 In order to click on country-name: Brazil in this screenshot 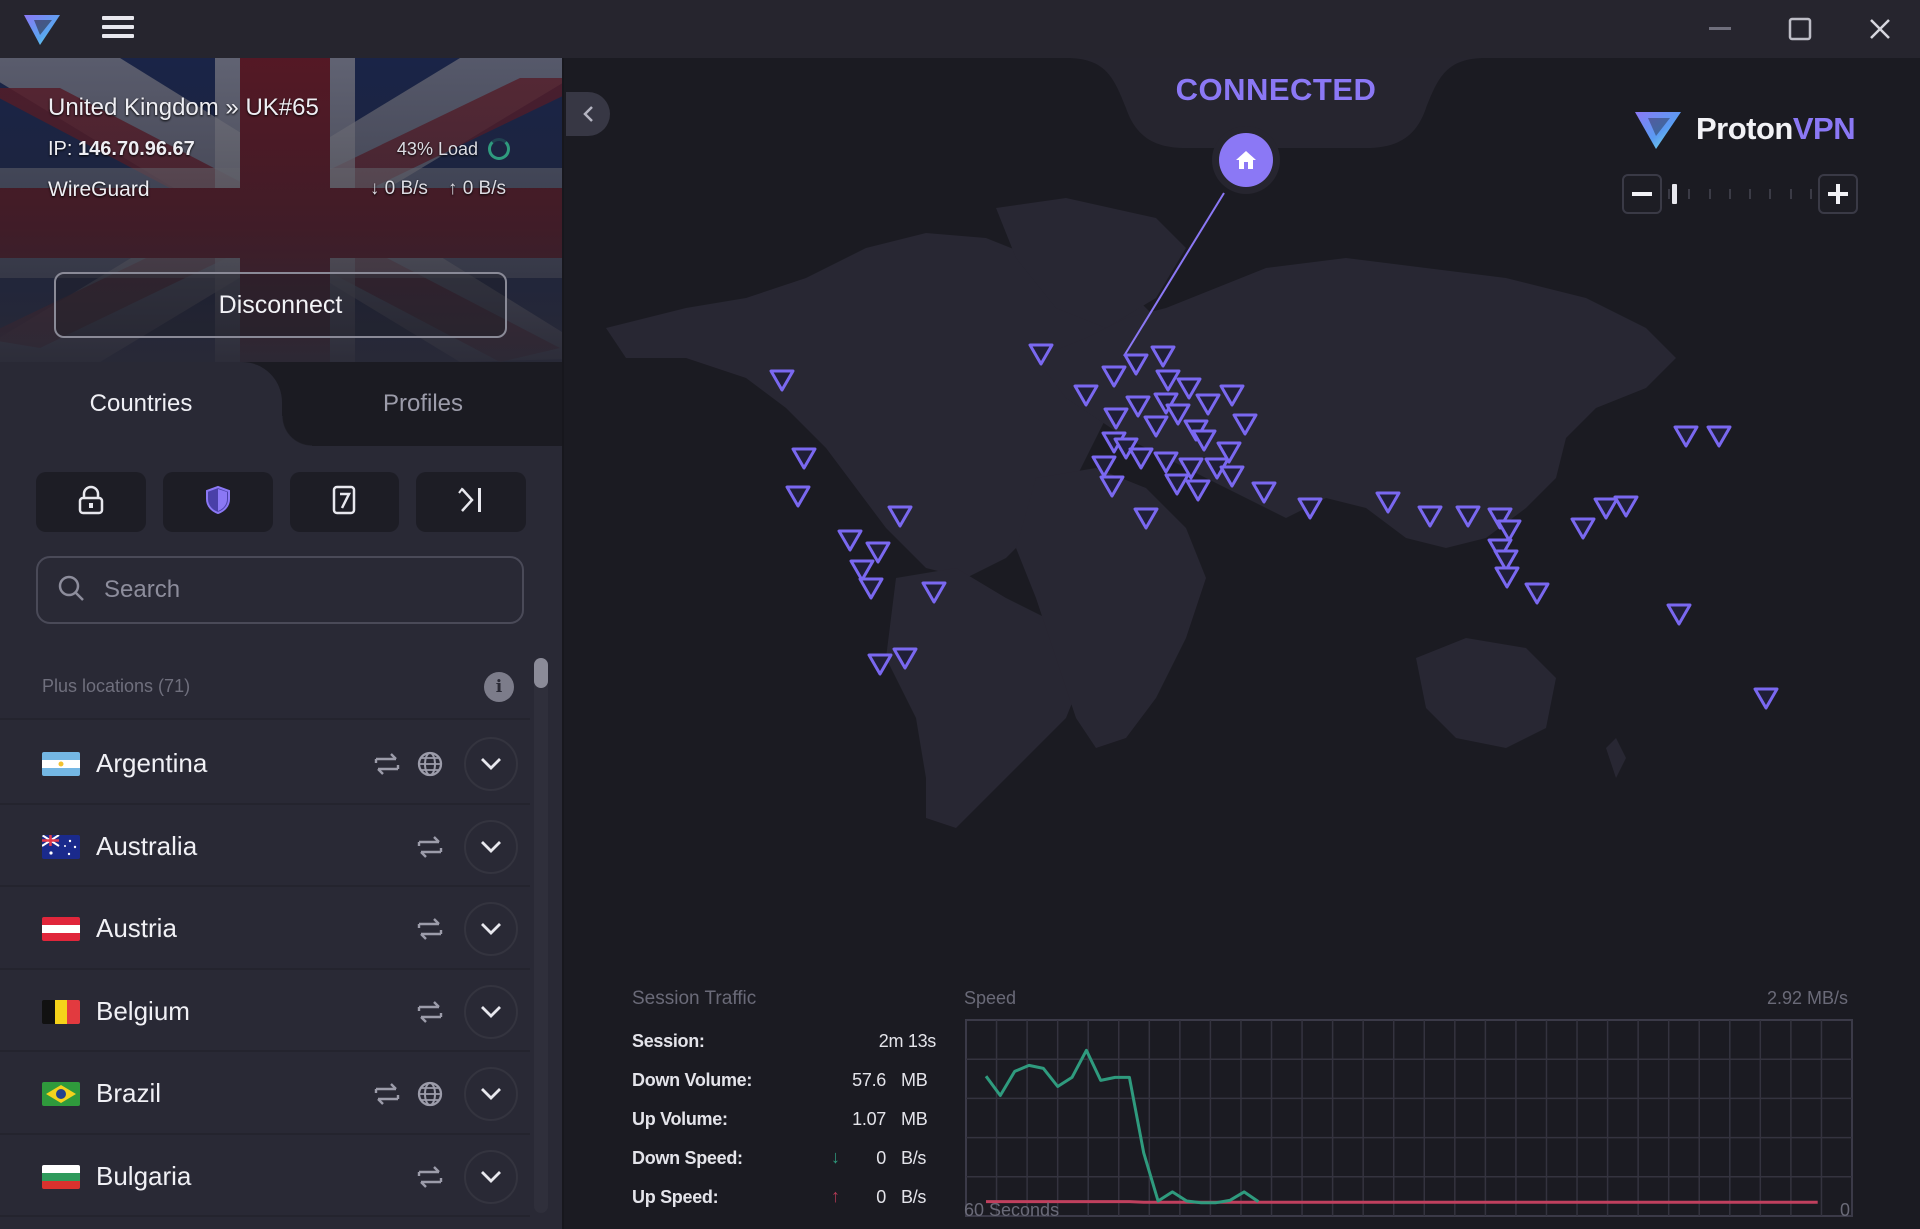, I will do `click(129, 1093)`.